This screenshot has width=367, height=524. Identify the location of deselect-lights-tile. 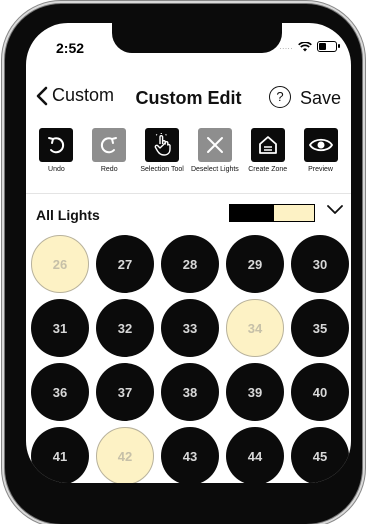
(214, 145).